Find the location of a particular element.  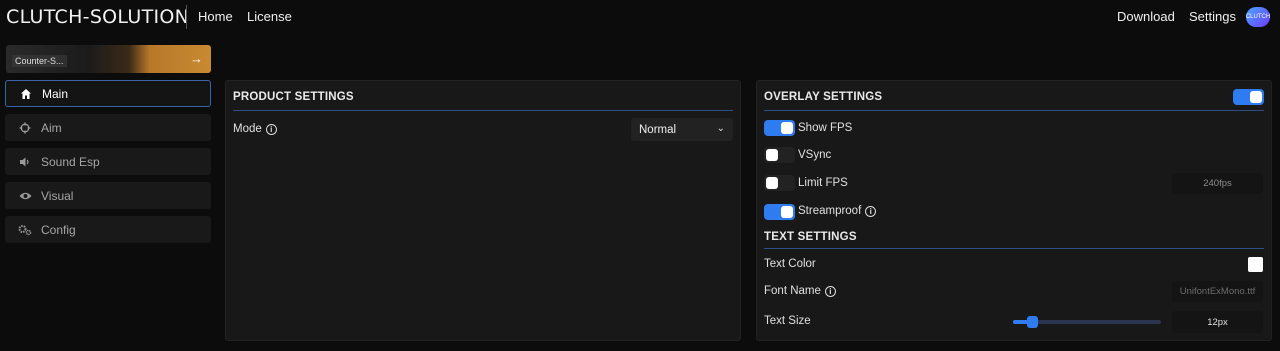

text-settings-title: TEXT SETTINGS is located at coordinates (810, 237).